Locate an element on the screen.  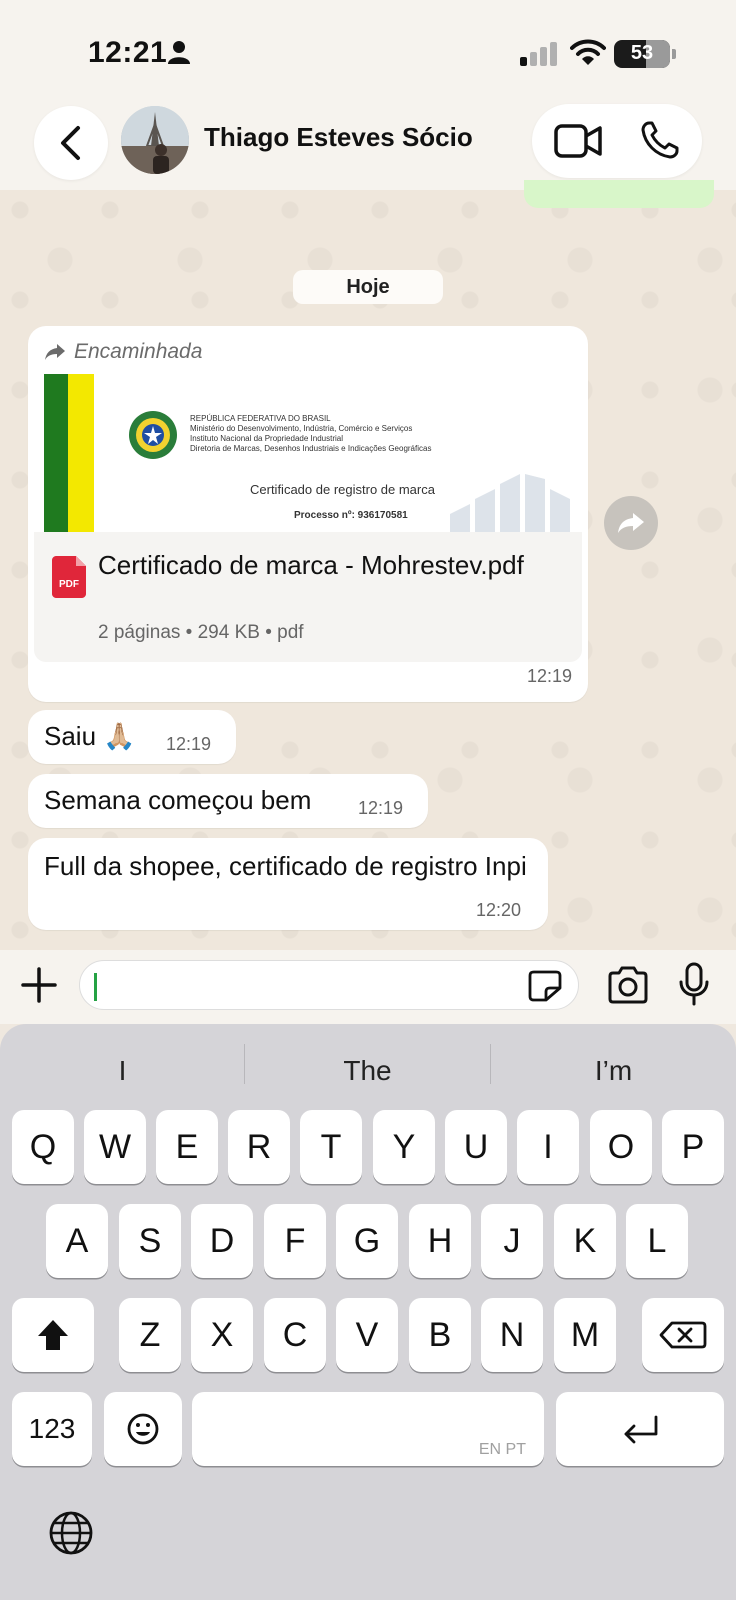
previous-sent-message is located at coordinates (619, 194).